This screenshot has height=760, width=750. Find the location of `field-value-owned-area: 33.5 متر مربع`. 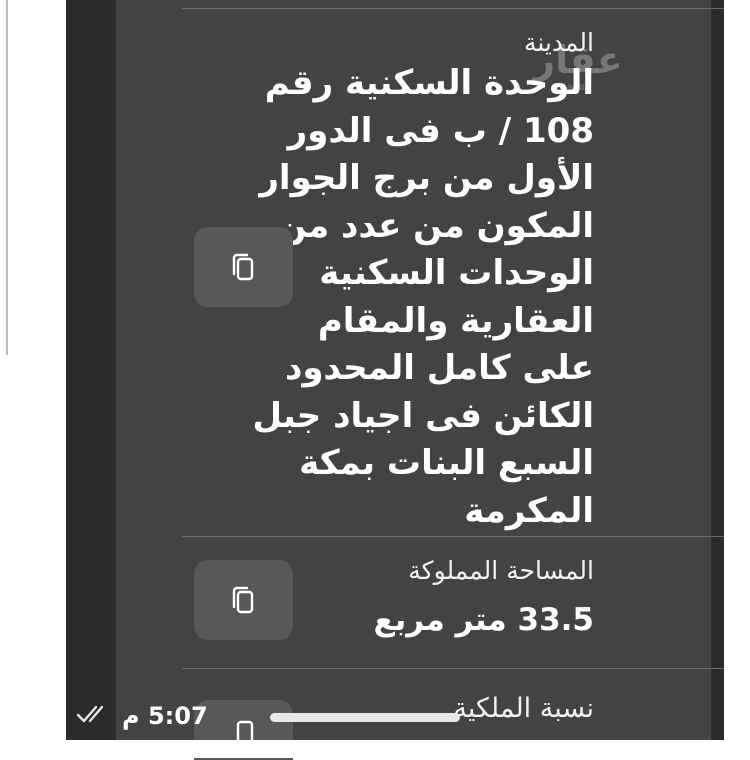

field-value-owned-area: 33.5 متر مربع is located at coordinates (483, 620).